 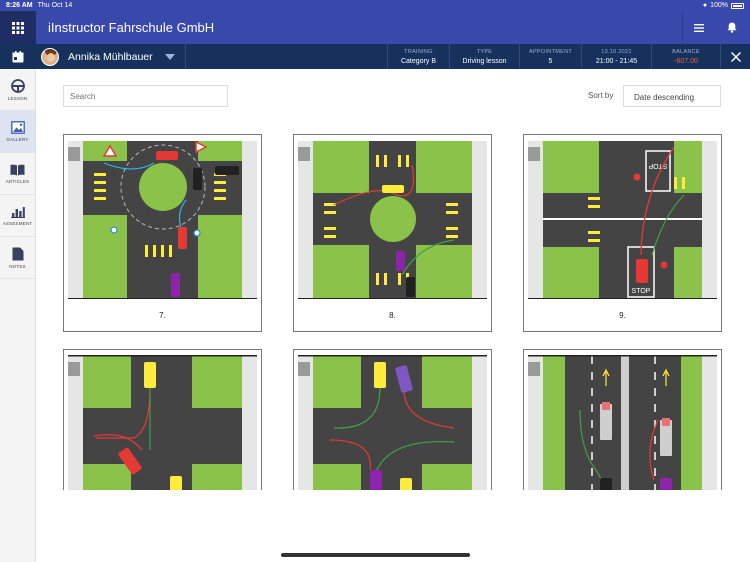 I want to click on sidebar-item-gallery: GALLERY, so click(x=17, y=132).